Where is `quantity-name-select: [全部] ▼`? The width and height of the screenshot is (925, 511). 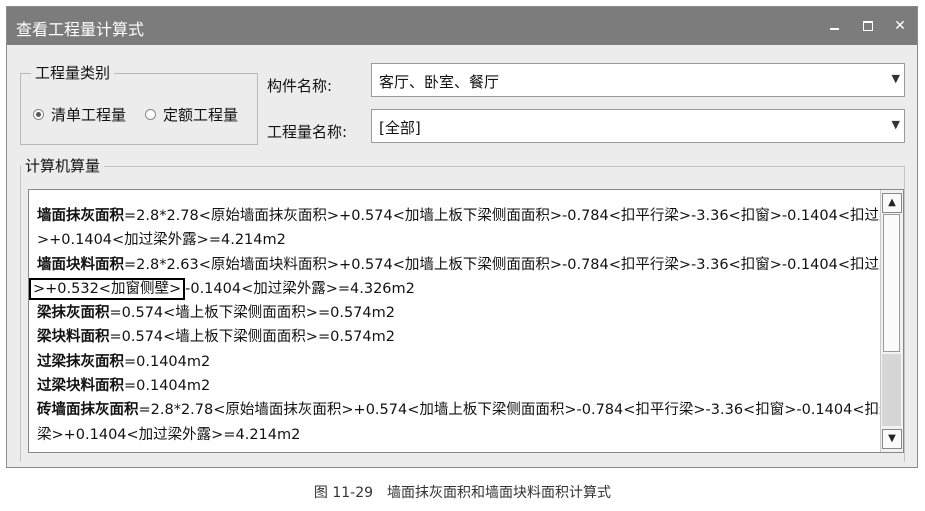
quantity-name-select: [全部] ▼ is located at coordinates (638, 126).